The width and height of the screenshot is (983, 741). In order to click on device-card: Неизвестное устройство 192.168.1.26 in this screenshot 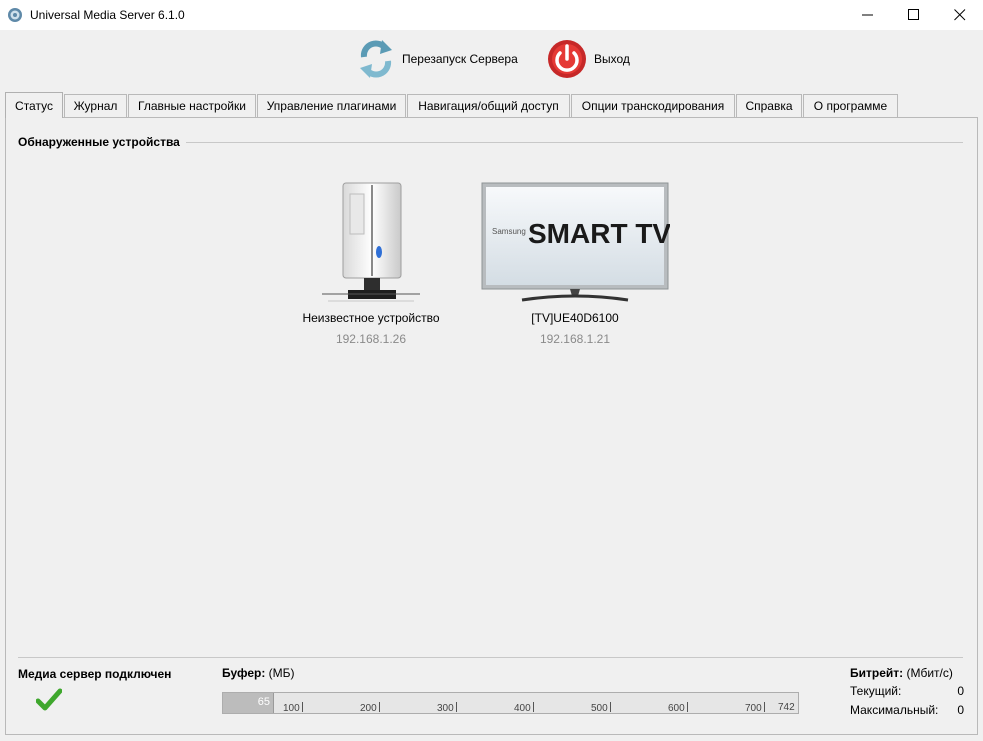, I will do `click(371, 263)`.